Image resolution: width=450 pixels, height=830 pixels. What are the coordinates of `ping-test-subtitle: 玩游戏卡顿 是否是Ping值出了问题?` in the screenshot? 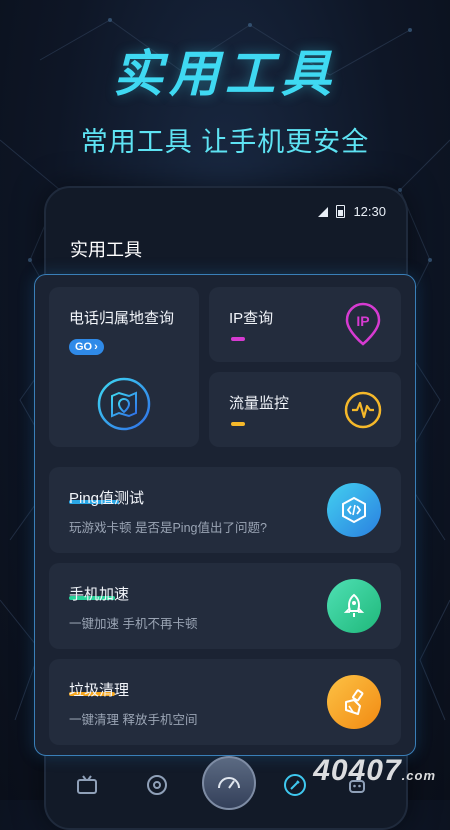 It's located at (168, 528).